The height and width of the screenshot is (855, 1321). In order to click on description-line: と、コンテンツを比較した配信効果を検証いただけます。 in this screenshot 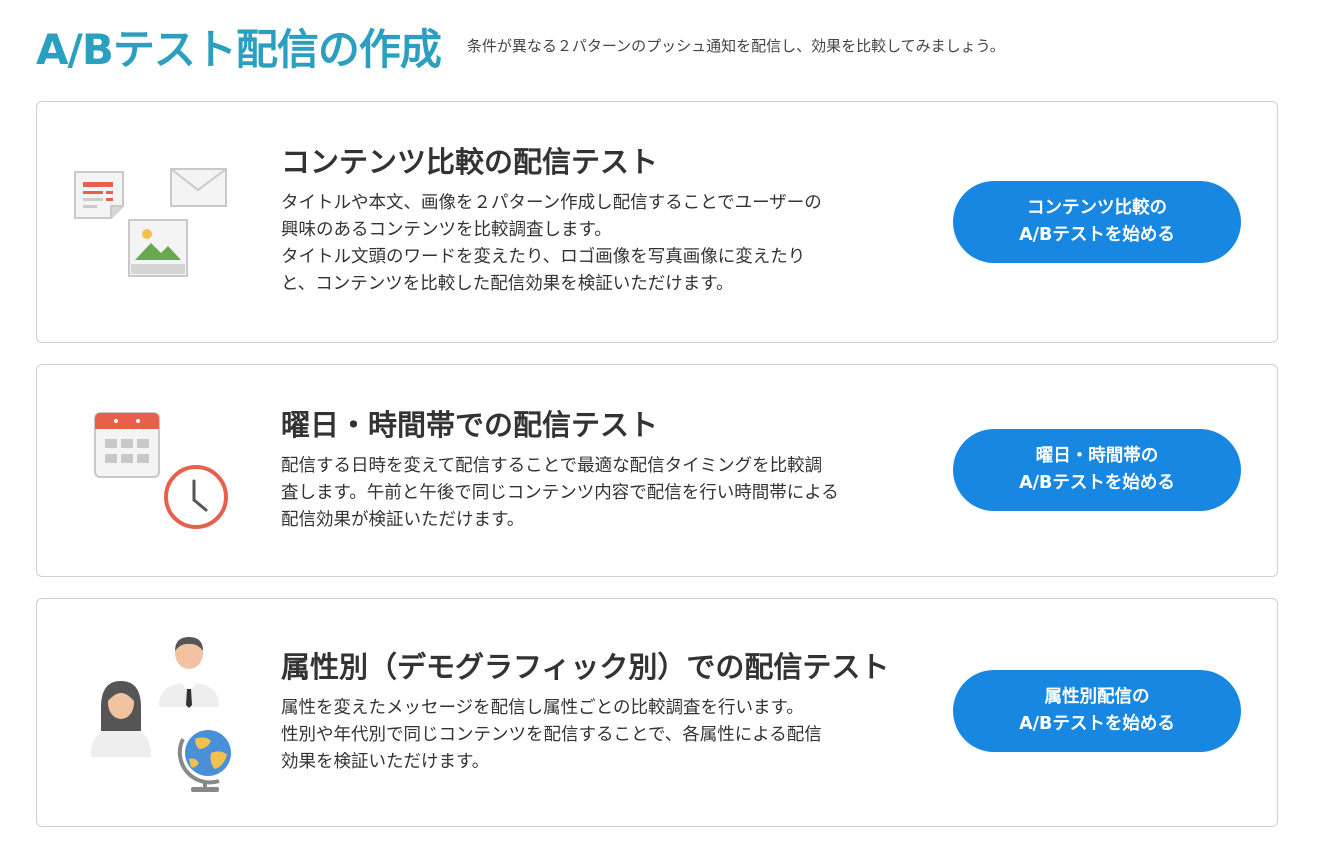, I will do `click(507, 284)`.